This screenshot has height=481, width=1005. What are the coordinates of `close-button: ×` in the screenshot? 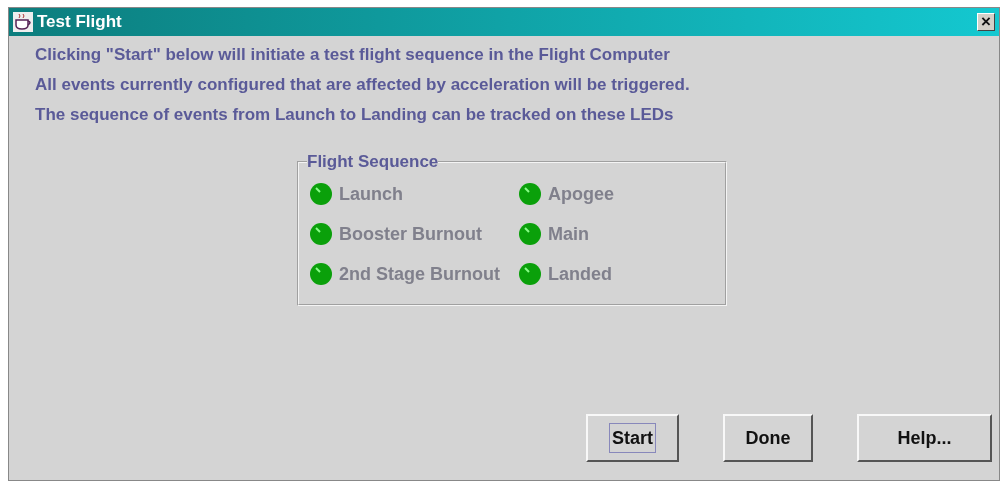 It's located at (986, 22).